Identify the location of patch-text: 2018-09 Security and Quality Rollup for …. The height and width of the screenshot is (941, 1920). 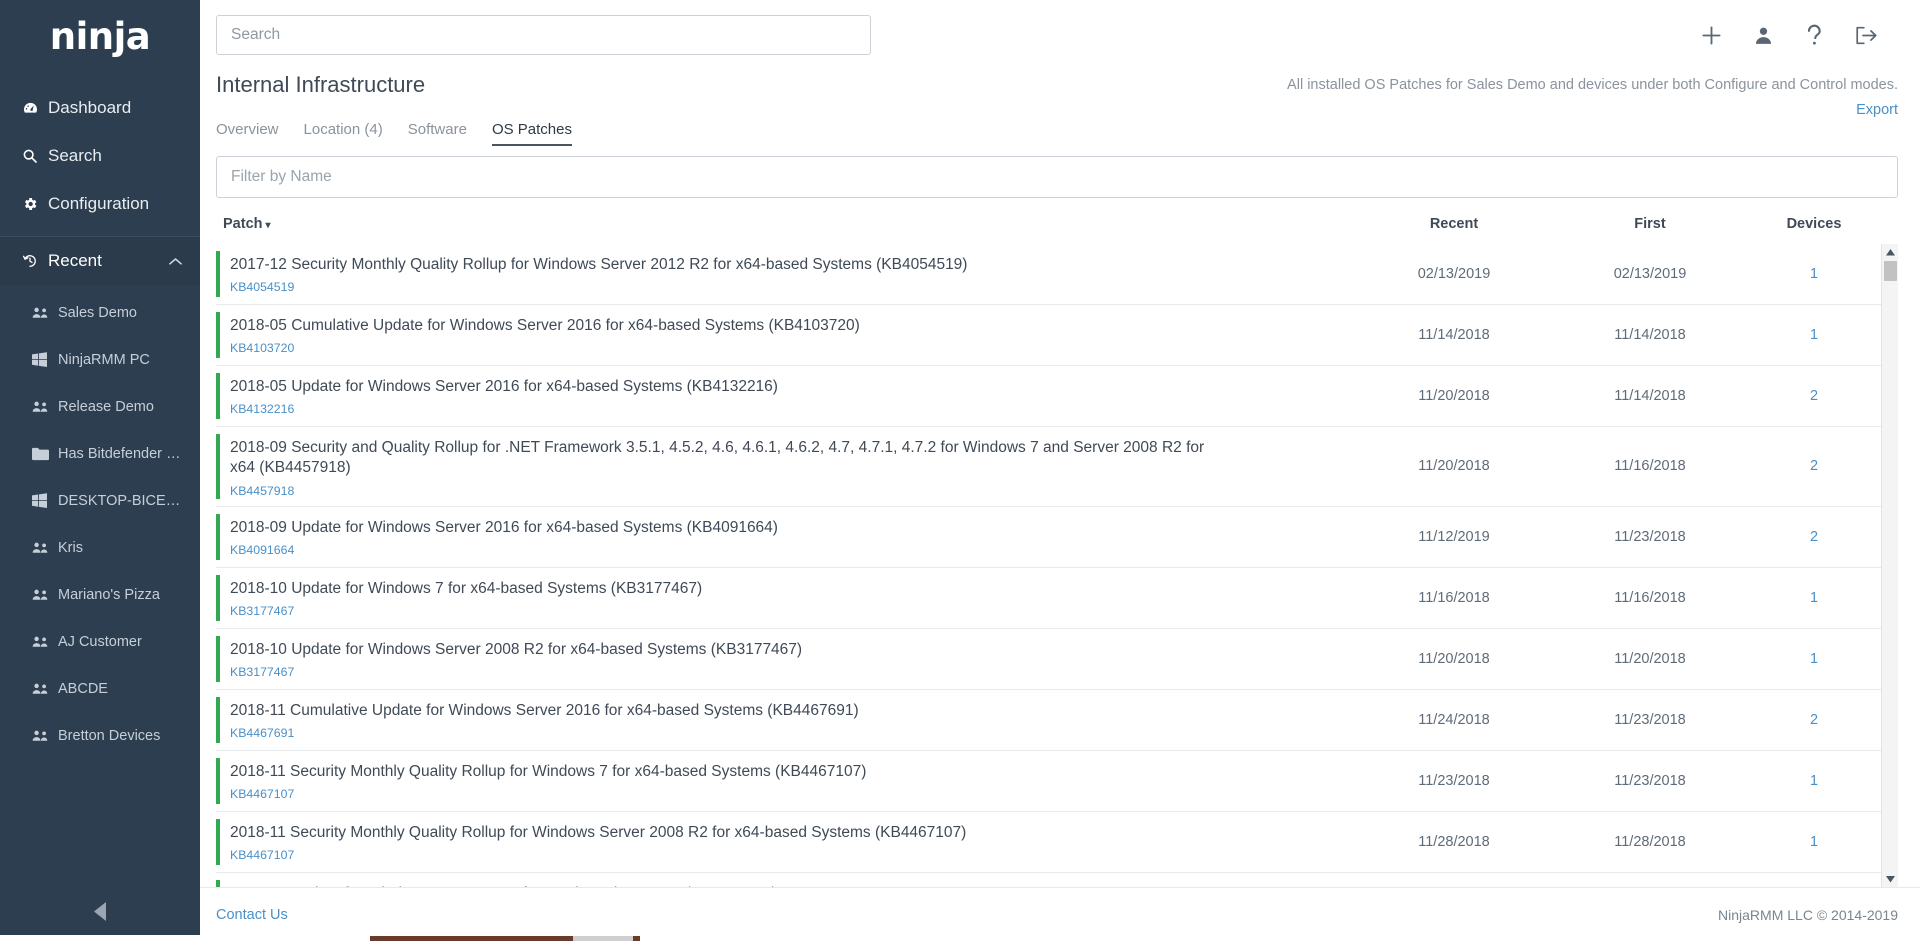
(731, 466).